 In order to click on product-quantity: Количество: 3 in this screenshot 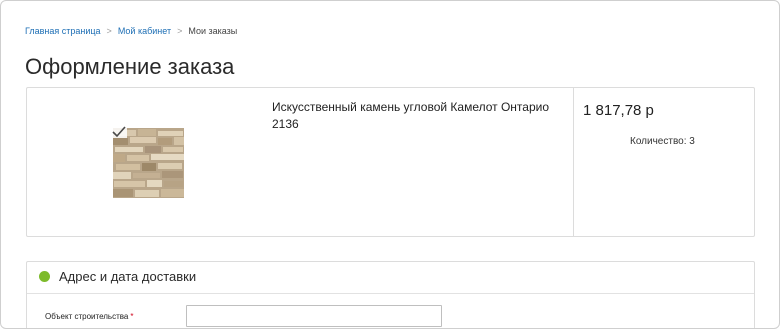, I will do `click(662, 141)`.